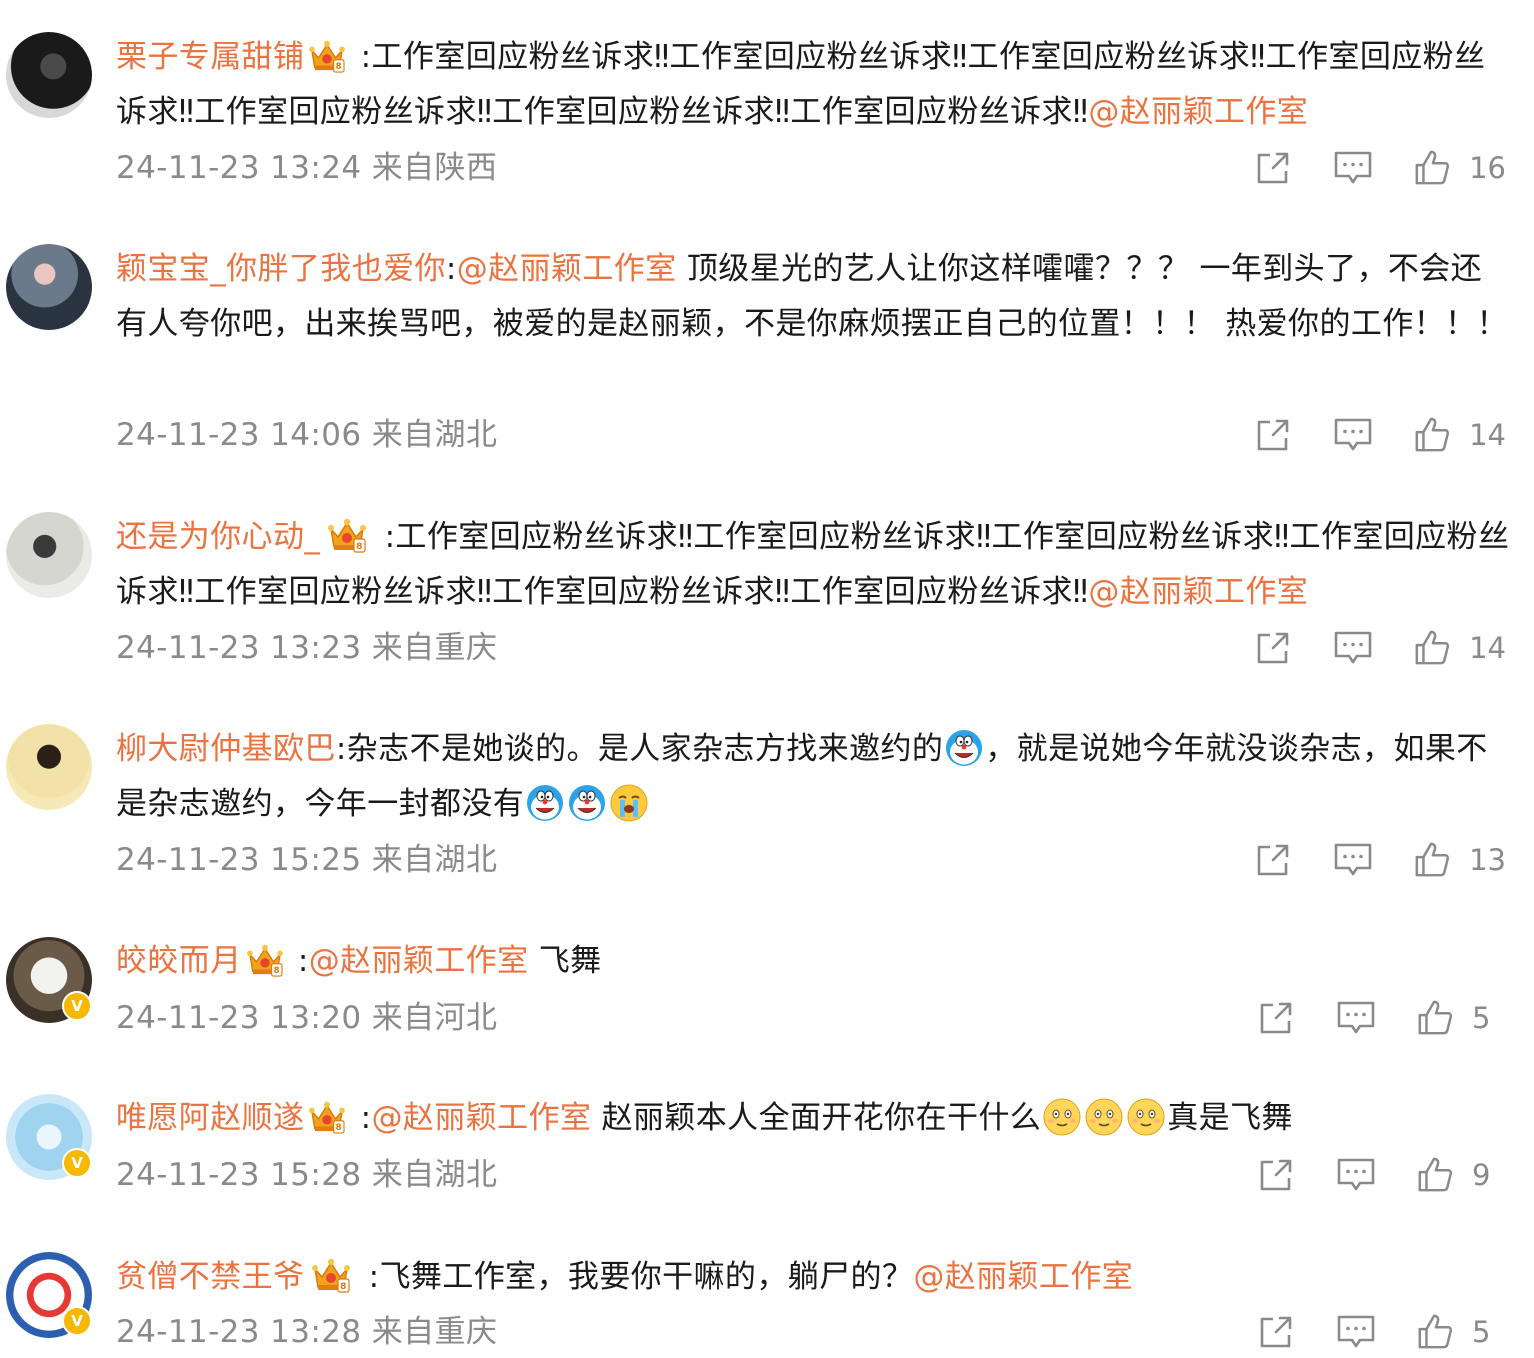  I want to click on like-count: 13, so click(1487, 860).